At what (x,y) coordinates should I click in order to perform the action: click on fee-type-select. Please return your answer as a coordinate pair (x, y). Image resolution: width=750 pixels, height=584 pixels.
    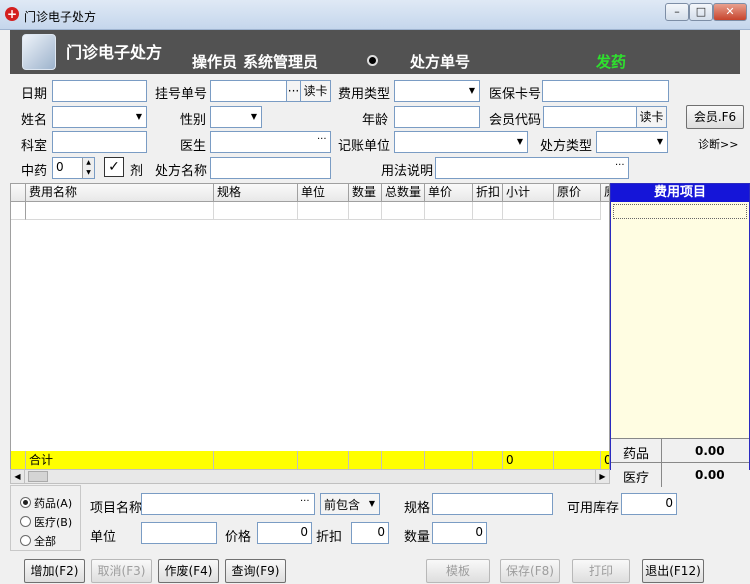
    Looking at the image, I should click on (437, 91).